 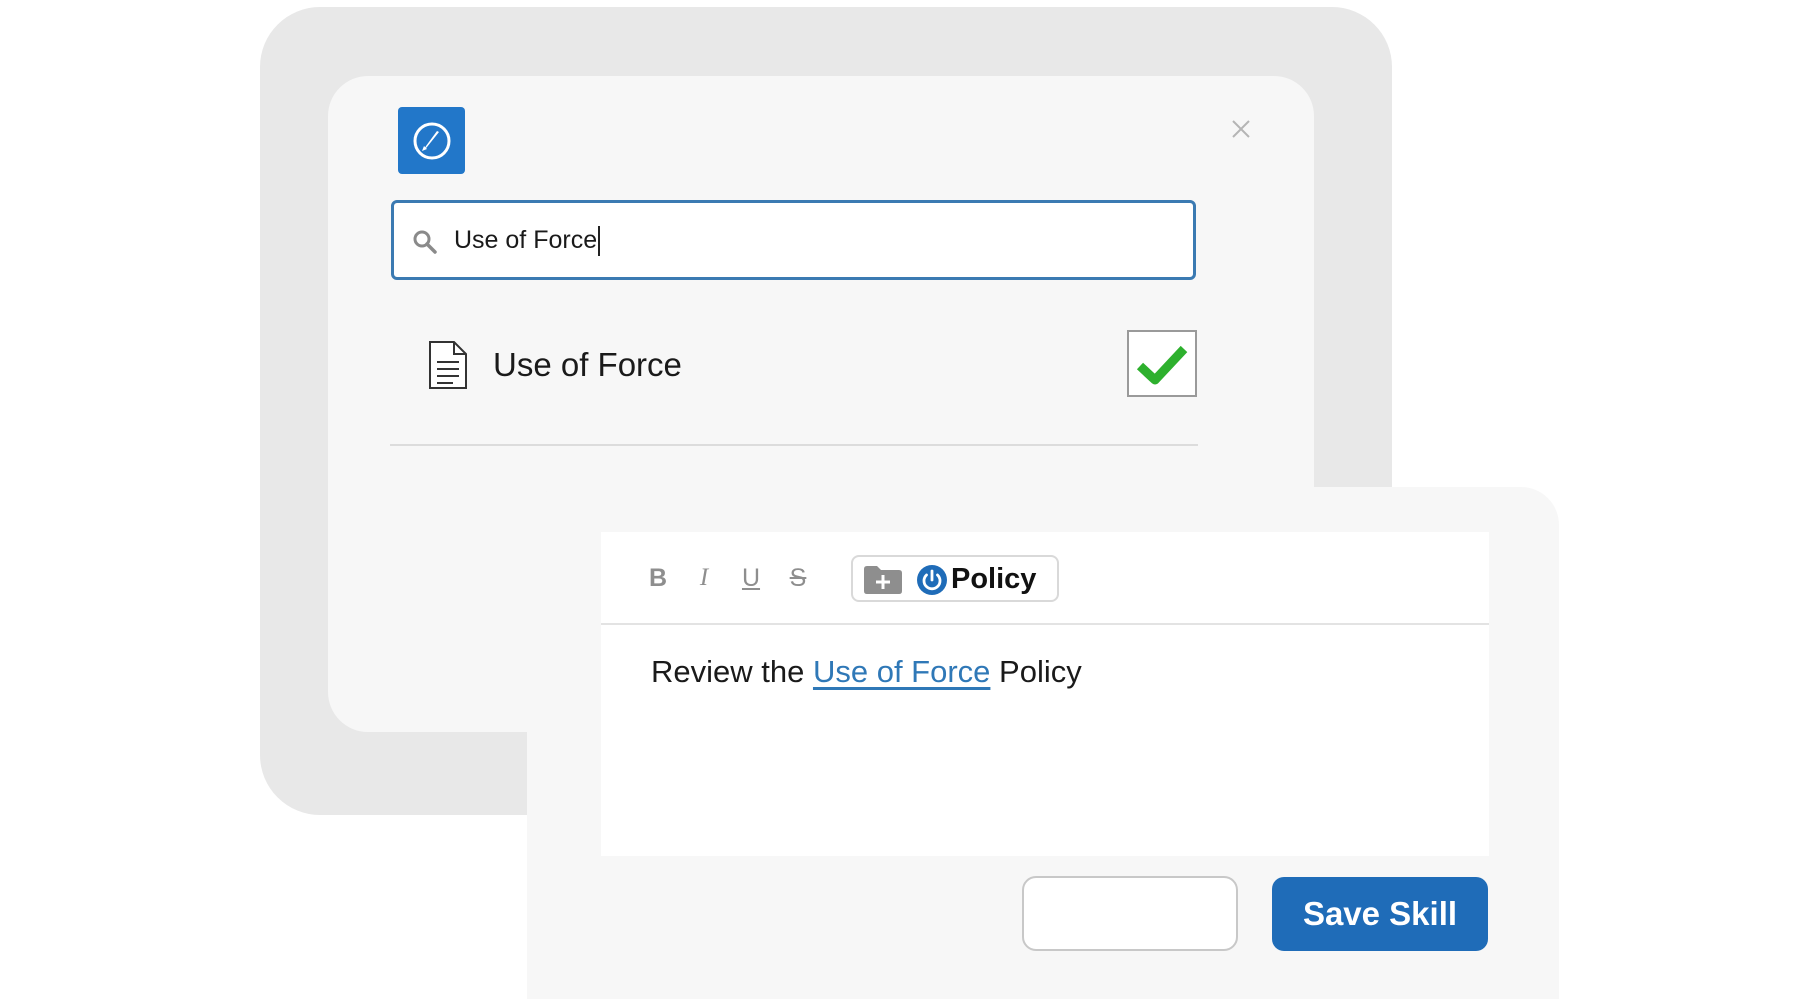 What do you see at coordinates (751, 578) in the screenshot?
I see `underline-button: U` at bounding box center [751, 578].